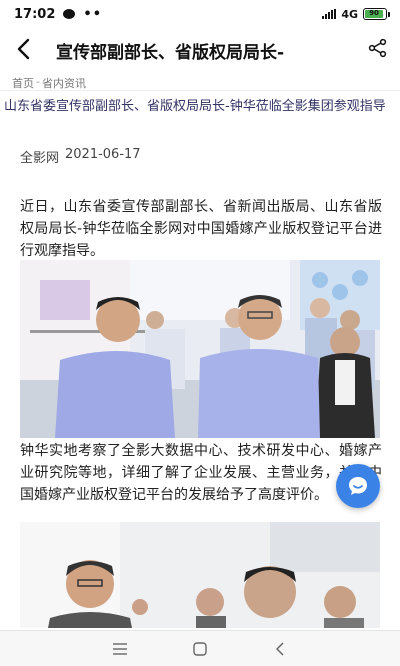  I want to click on chat-bubble-icon, so click(358, 486).